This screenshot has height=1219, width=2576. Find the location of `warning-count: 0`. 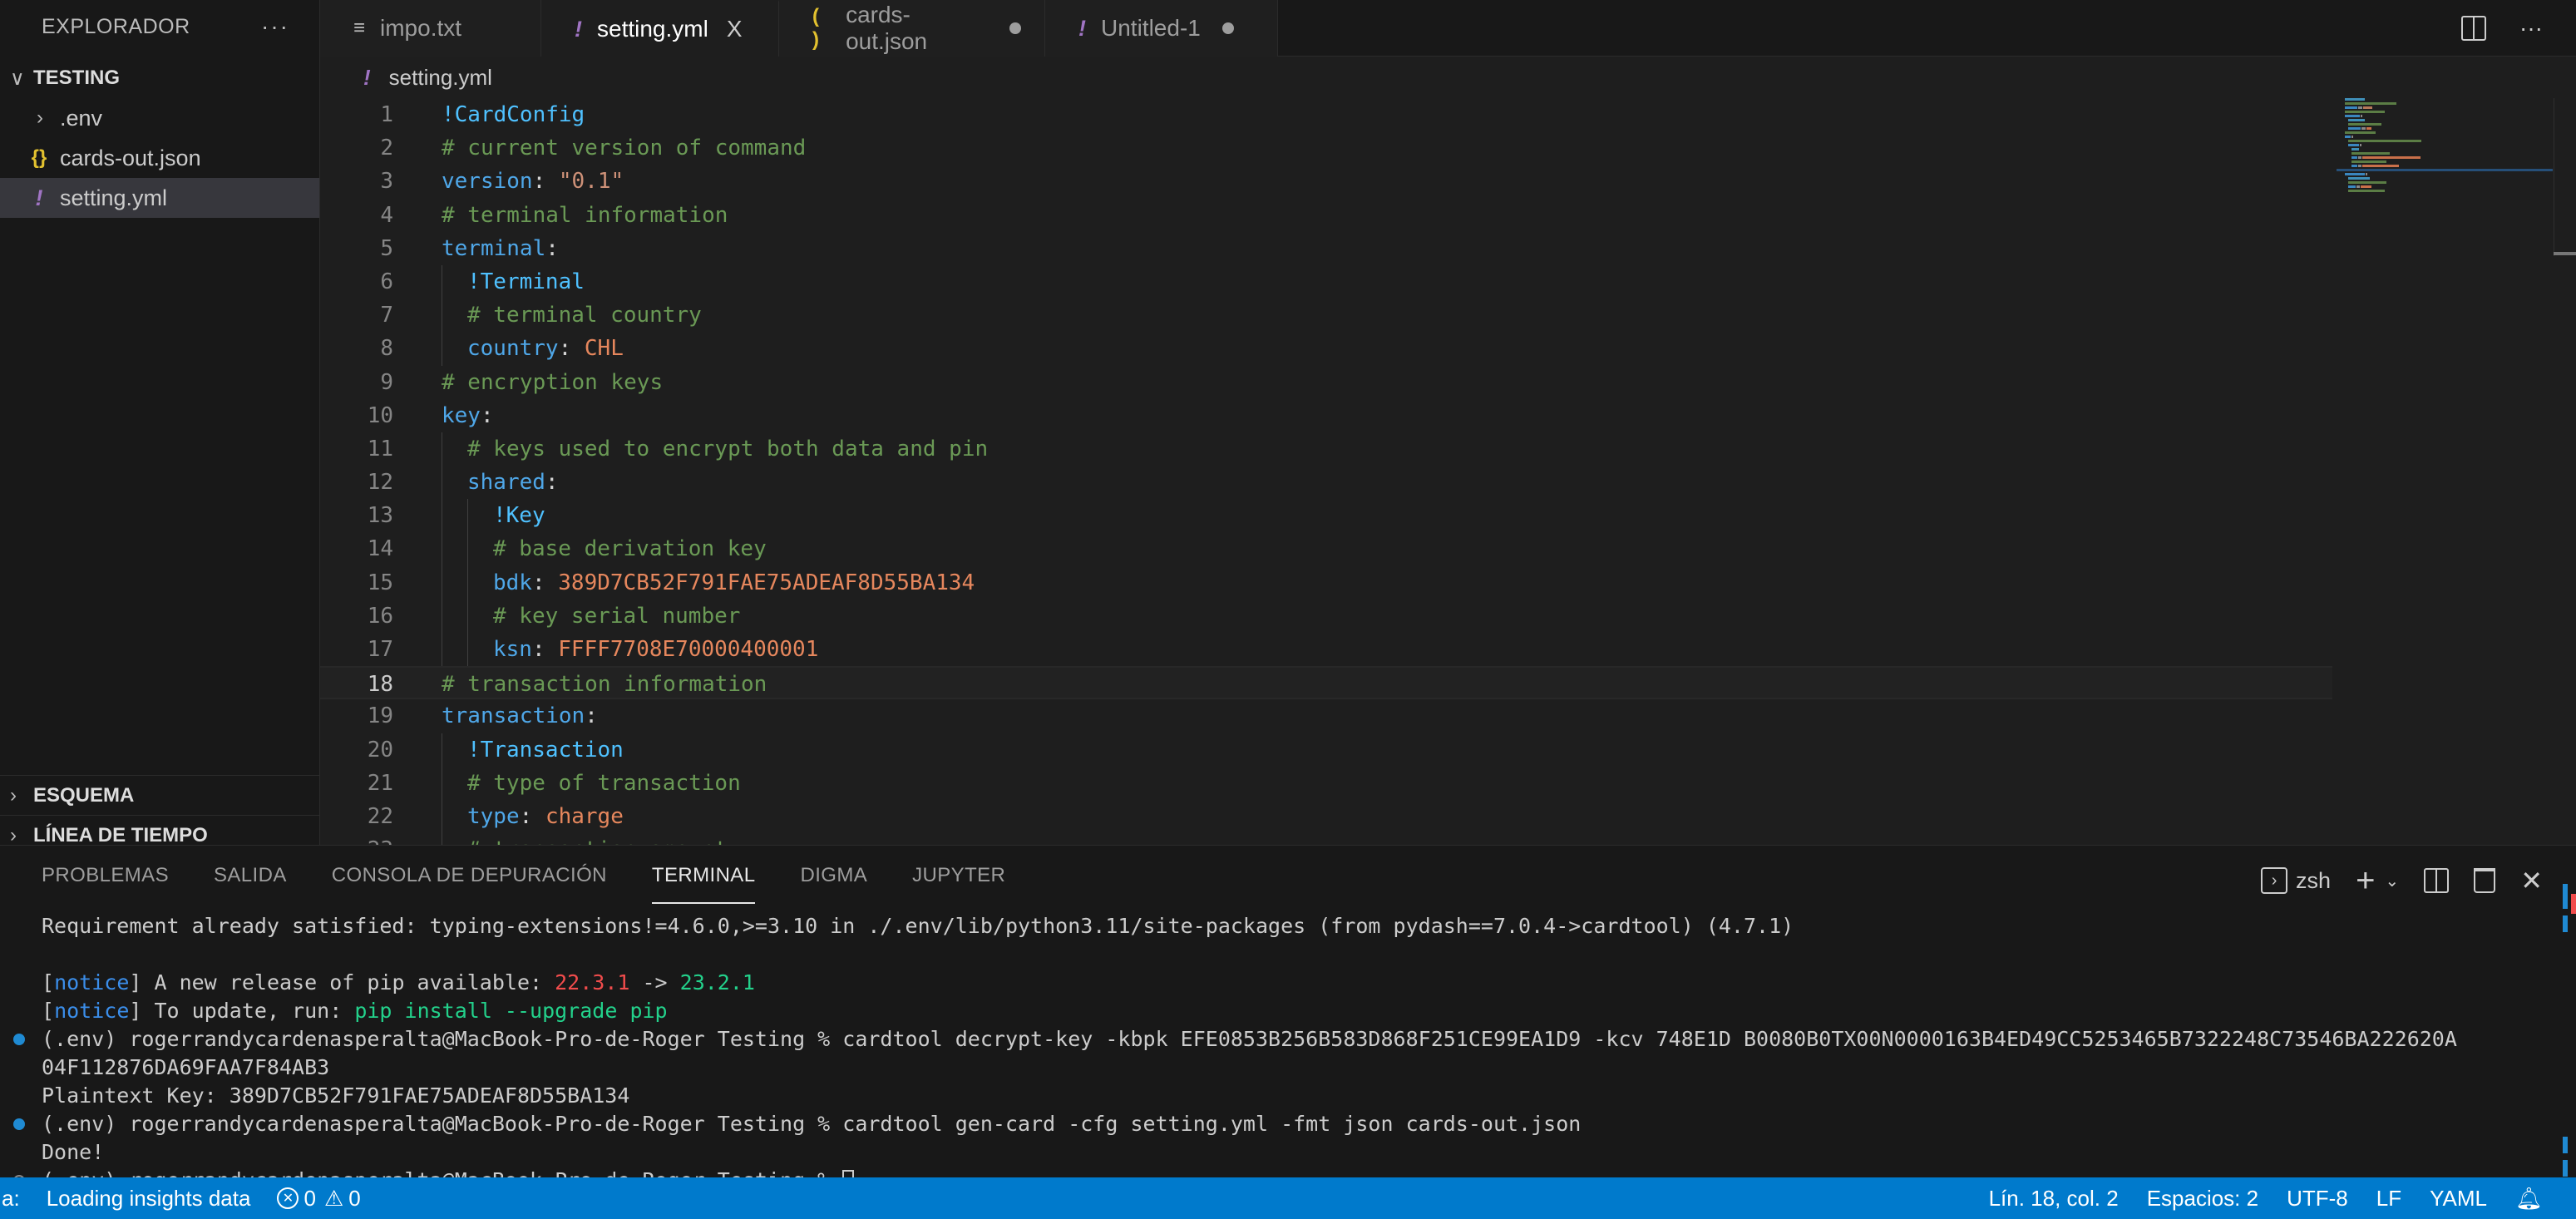

warning-count: 0 is located at coordinates (354, 1198).